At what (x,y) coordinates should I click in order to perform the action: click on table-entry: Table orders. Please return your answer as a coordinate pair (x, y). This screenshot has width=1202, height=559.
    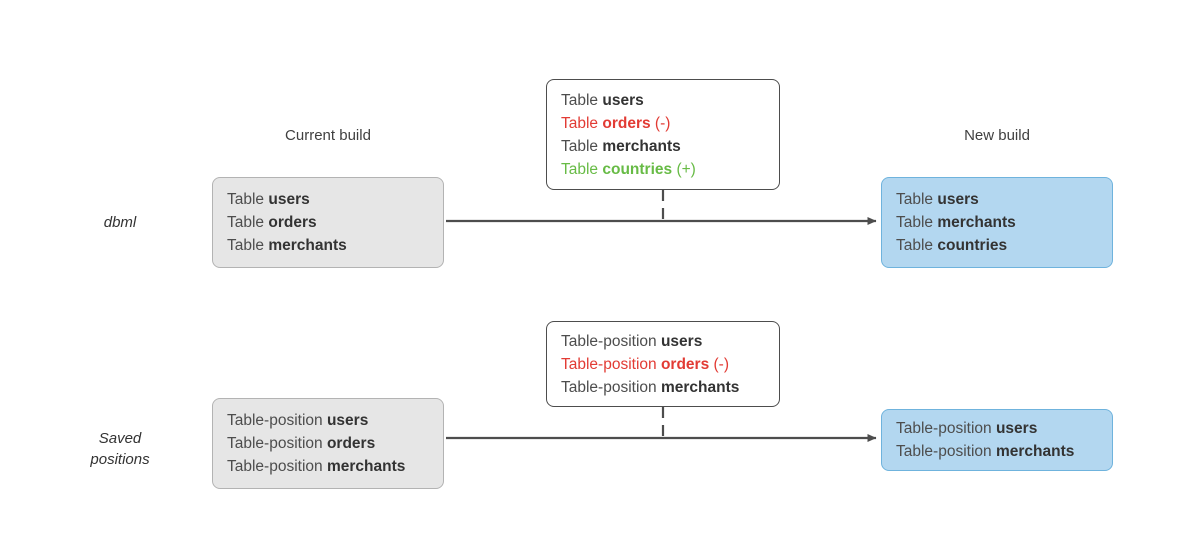
    Looking at the image, I should click on (328, 222).